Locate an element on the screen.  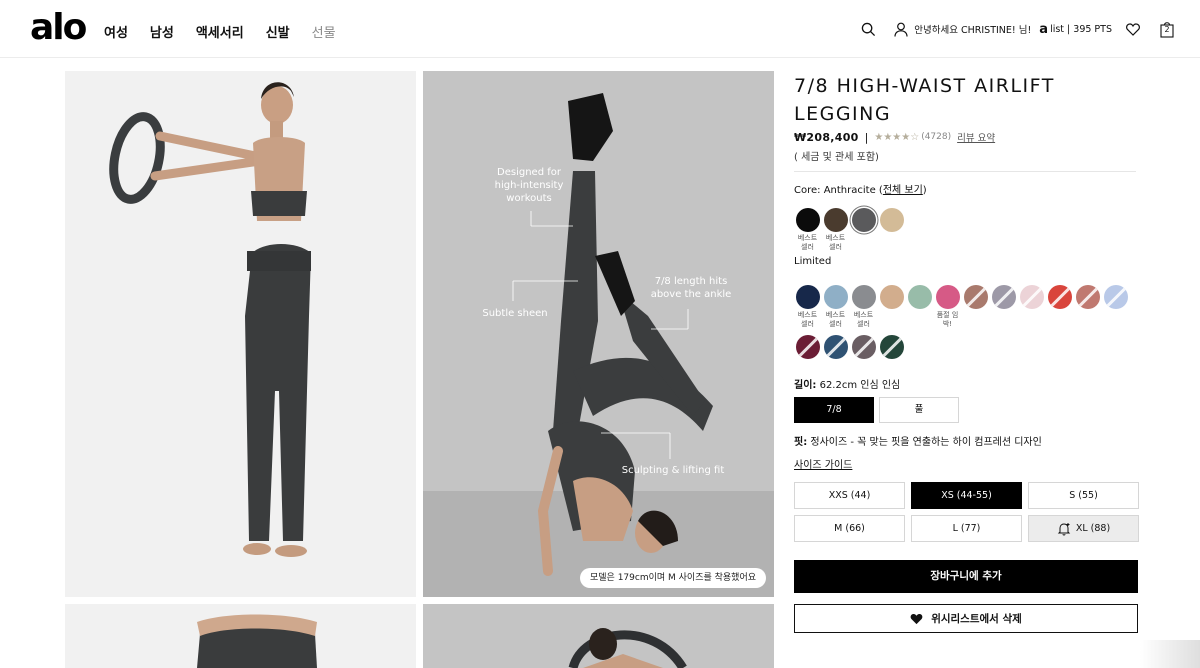
length-options: 7/8 풀 is located at coordinates (967, 410).